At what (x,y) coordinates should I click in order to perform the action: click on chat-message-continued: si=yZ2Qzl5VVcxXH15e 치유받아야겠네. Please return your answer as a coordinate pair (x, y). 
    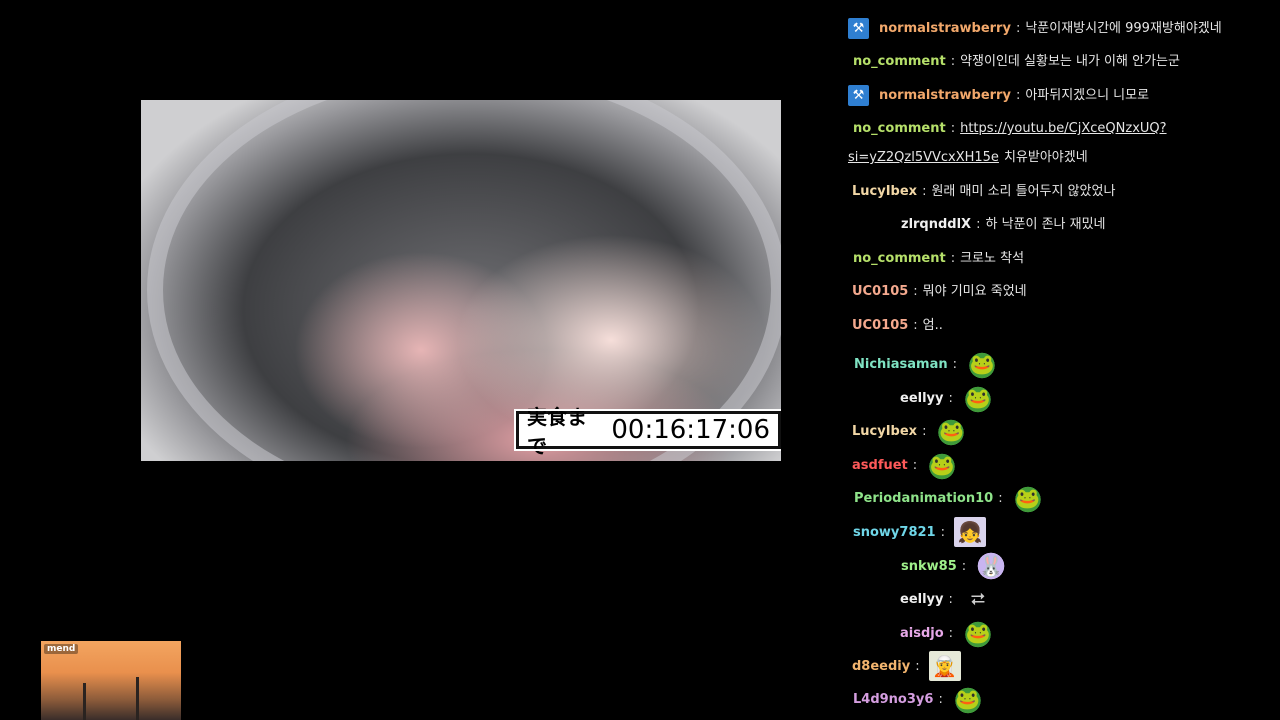
    Looking at the image, I should click on (968, 157).